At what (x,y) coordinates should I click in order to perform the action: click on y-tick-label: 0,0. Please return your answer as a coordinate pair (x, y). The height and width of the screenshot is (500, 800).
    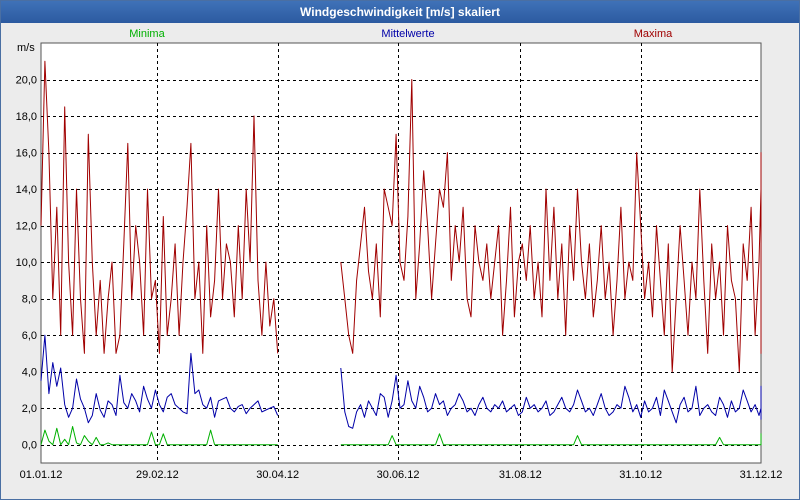
    Looking at the image, I should click on (29, 446).